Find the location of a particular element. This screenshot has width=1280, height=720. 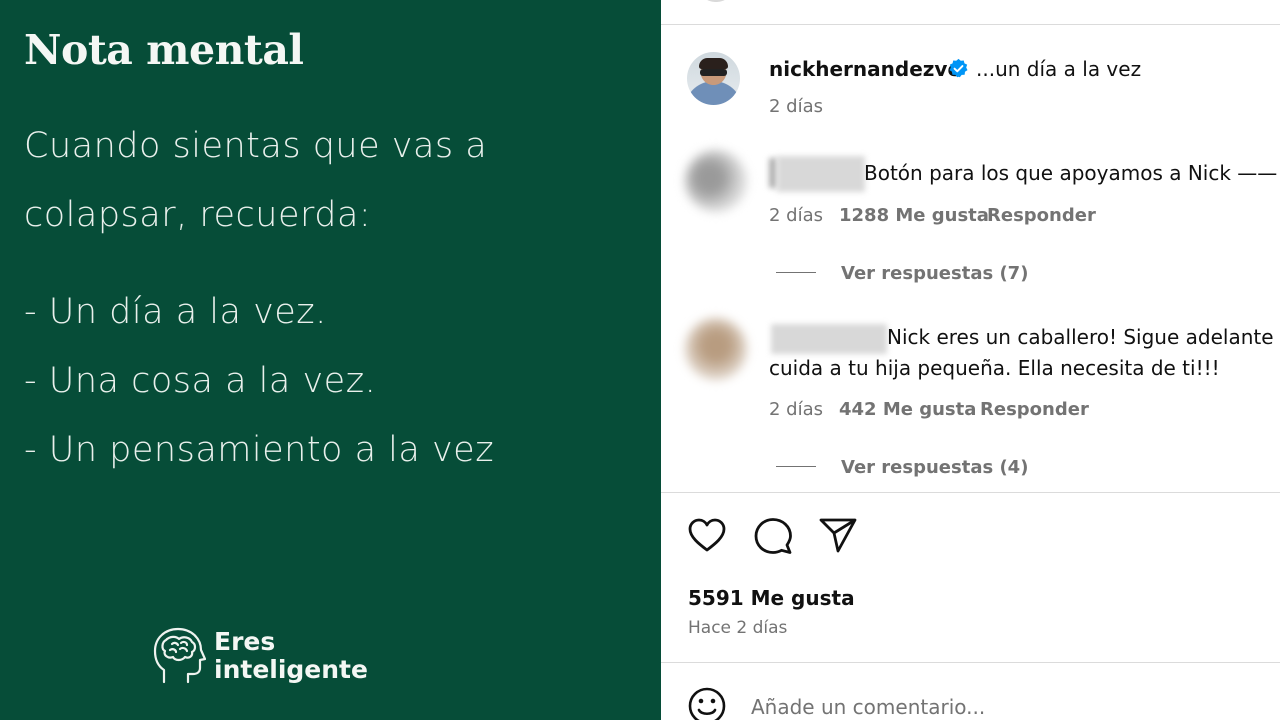

post-body-line: Cuando sientas que vas a is located at coordinates (256, 146).